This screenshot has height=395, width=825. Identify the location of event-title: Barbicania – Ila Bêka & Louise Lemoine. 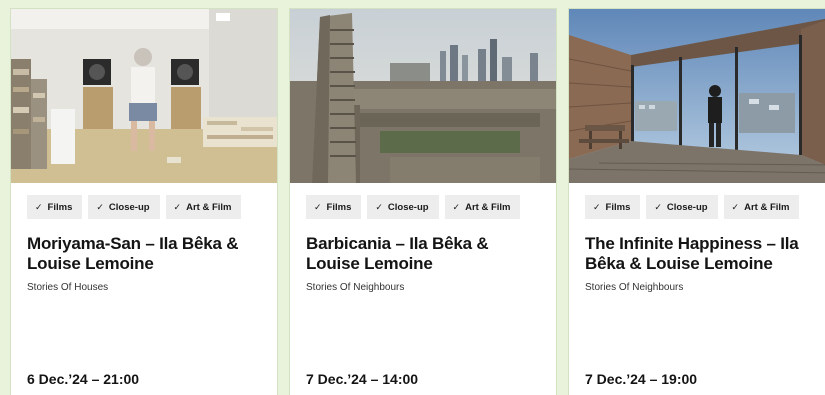
(426, 254).